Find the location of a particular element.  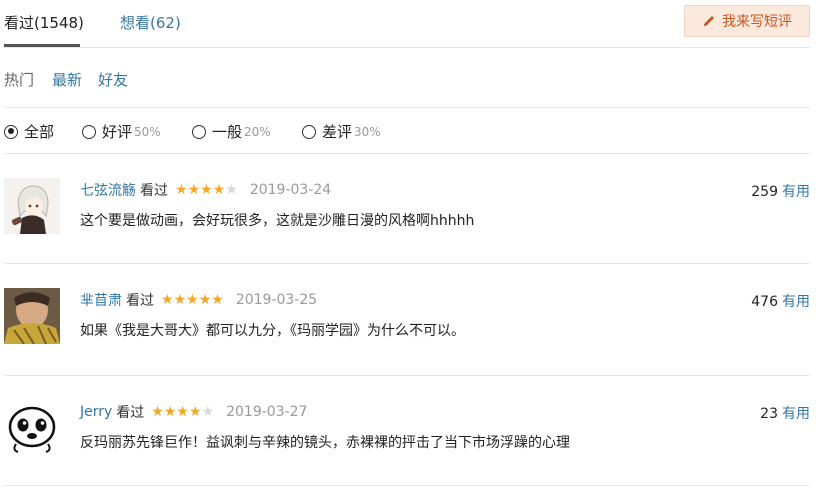

comment-date: 2019-03-27 is located at coordinates (267, 412).